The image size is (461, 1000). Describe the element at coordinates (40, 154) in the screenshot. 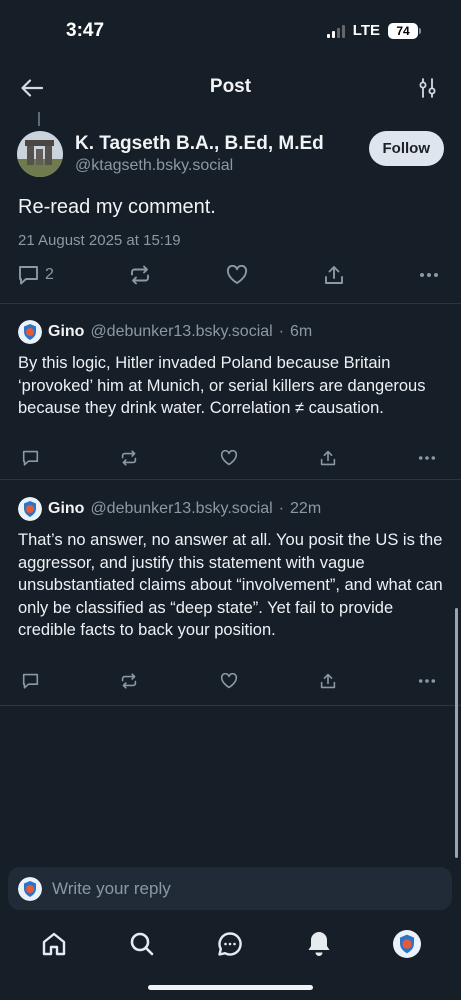

I see `author-avatar` at that location.